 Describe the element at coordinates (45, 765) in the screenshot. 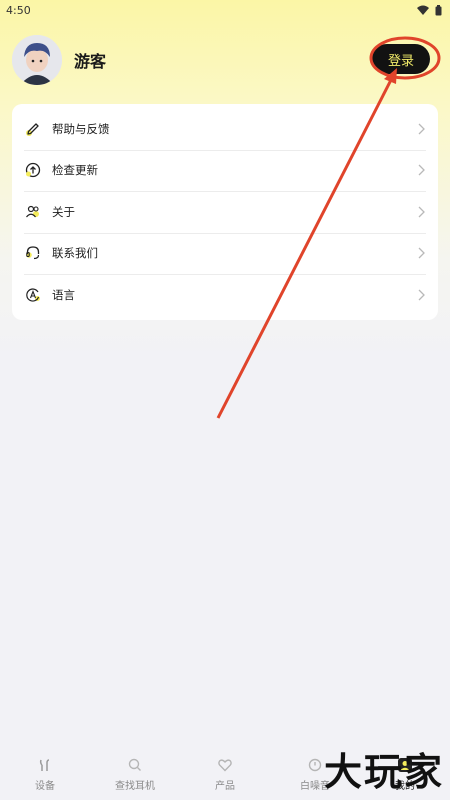

I see `device-icon` at that location.